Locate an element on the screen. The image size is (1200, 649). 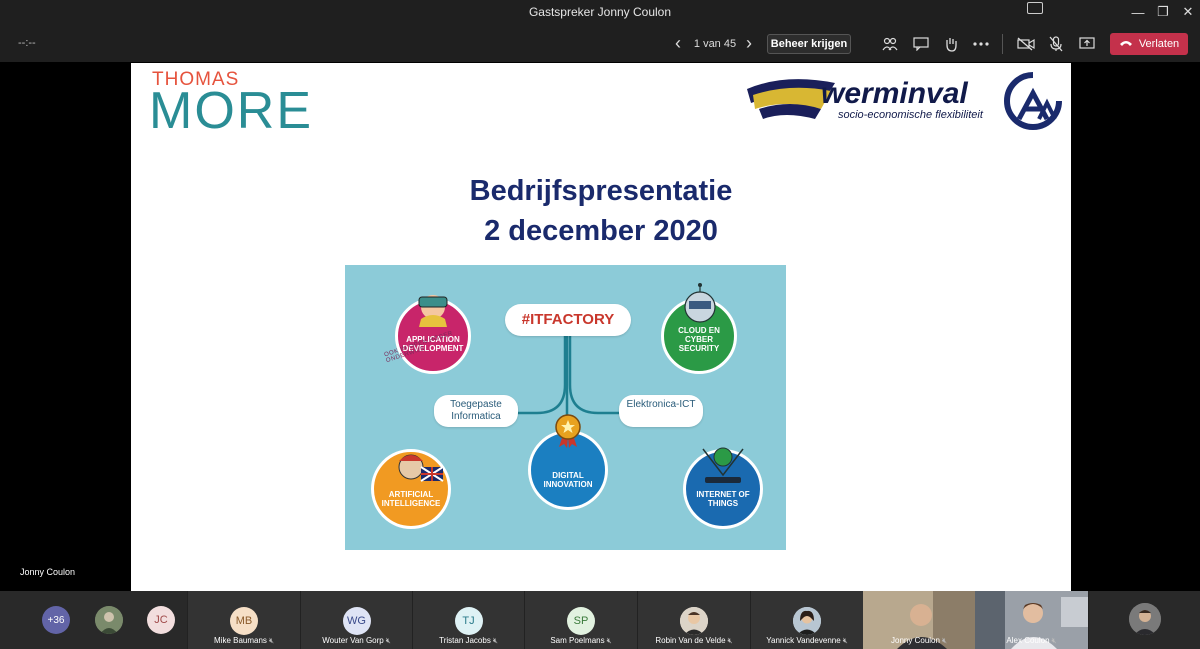
close-icon: ✕ is located at coordinates (1184, 12).